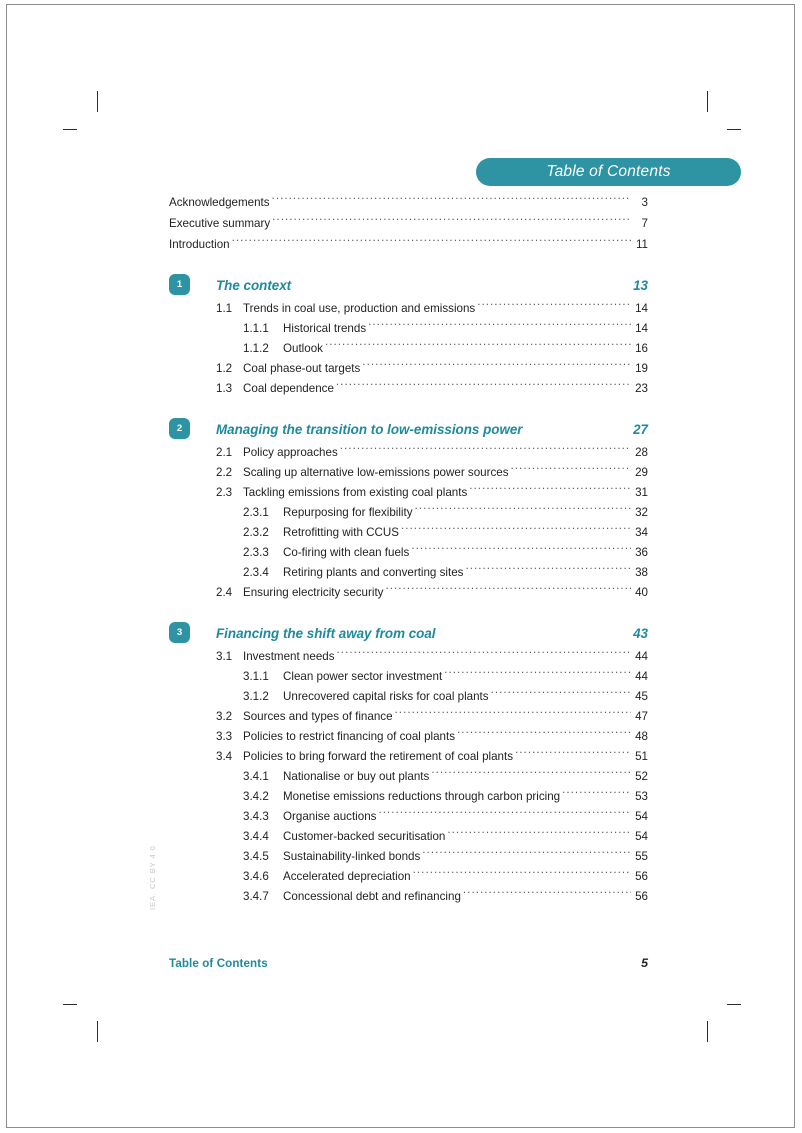 Image resolution: width=802 pixels, height=1133 pixels. What do you see at coordinates (406, 329) in the screenshot?
I see `toc-section-entry: 1.1.1 Historical trends 14` at bounding box center [406, 329].